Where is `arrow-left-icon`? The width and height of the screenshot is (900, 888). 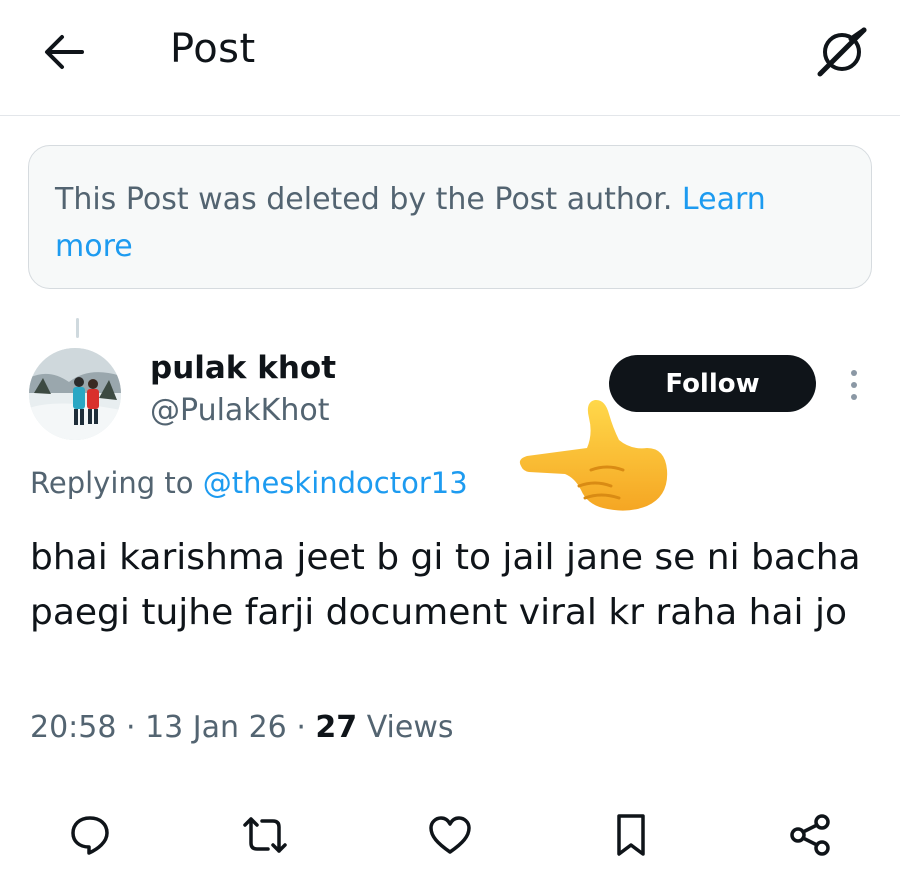
arrow-left-icon is located at coordinates (64, 52).